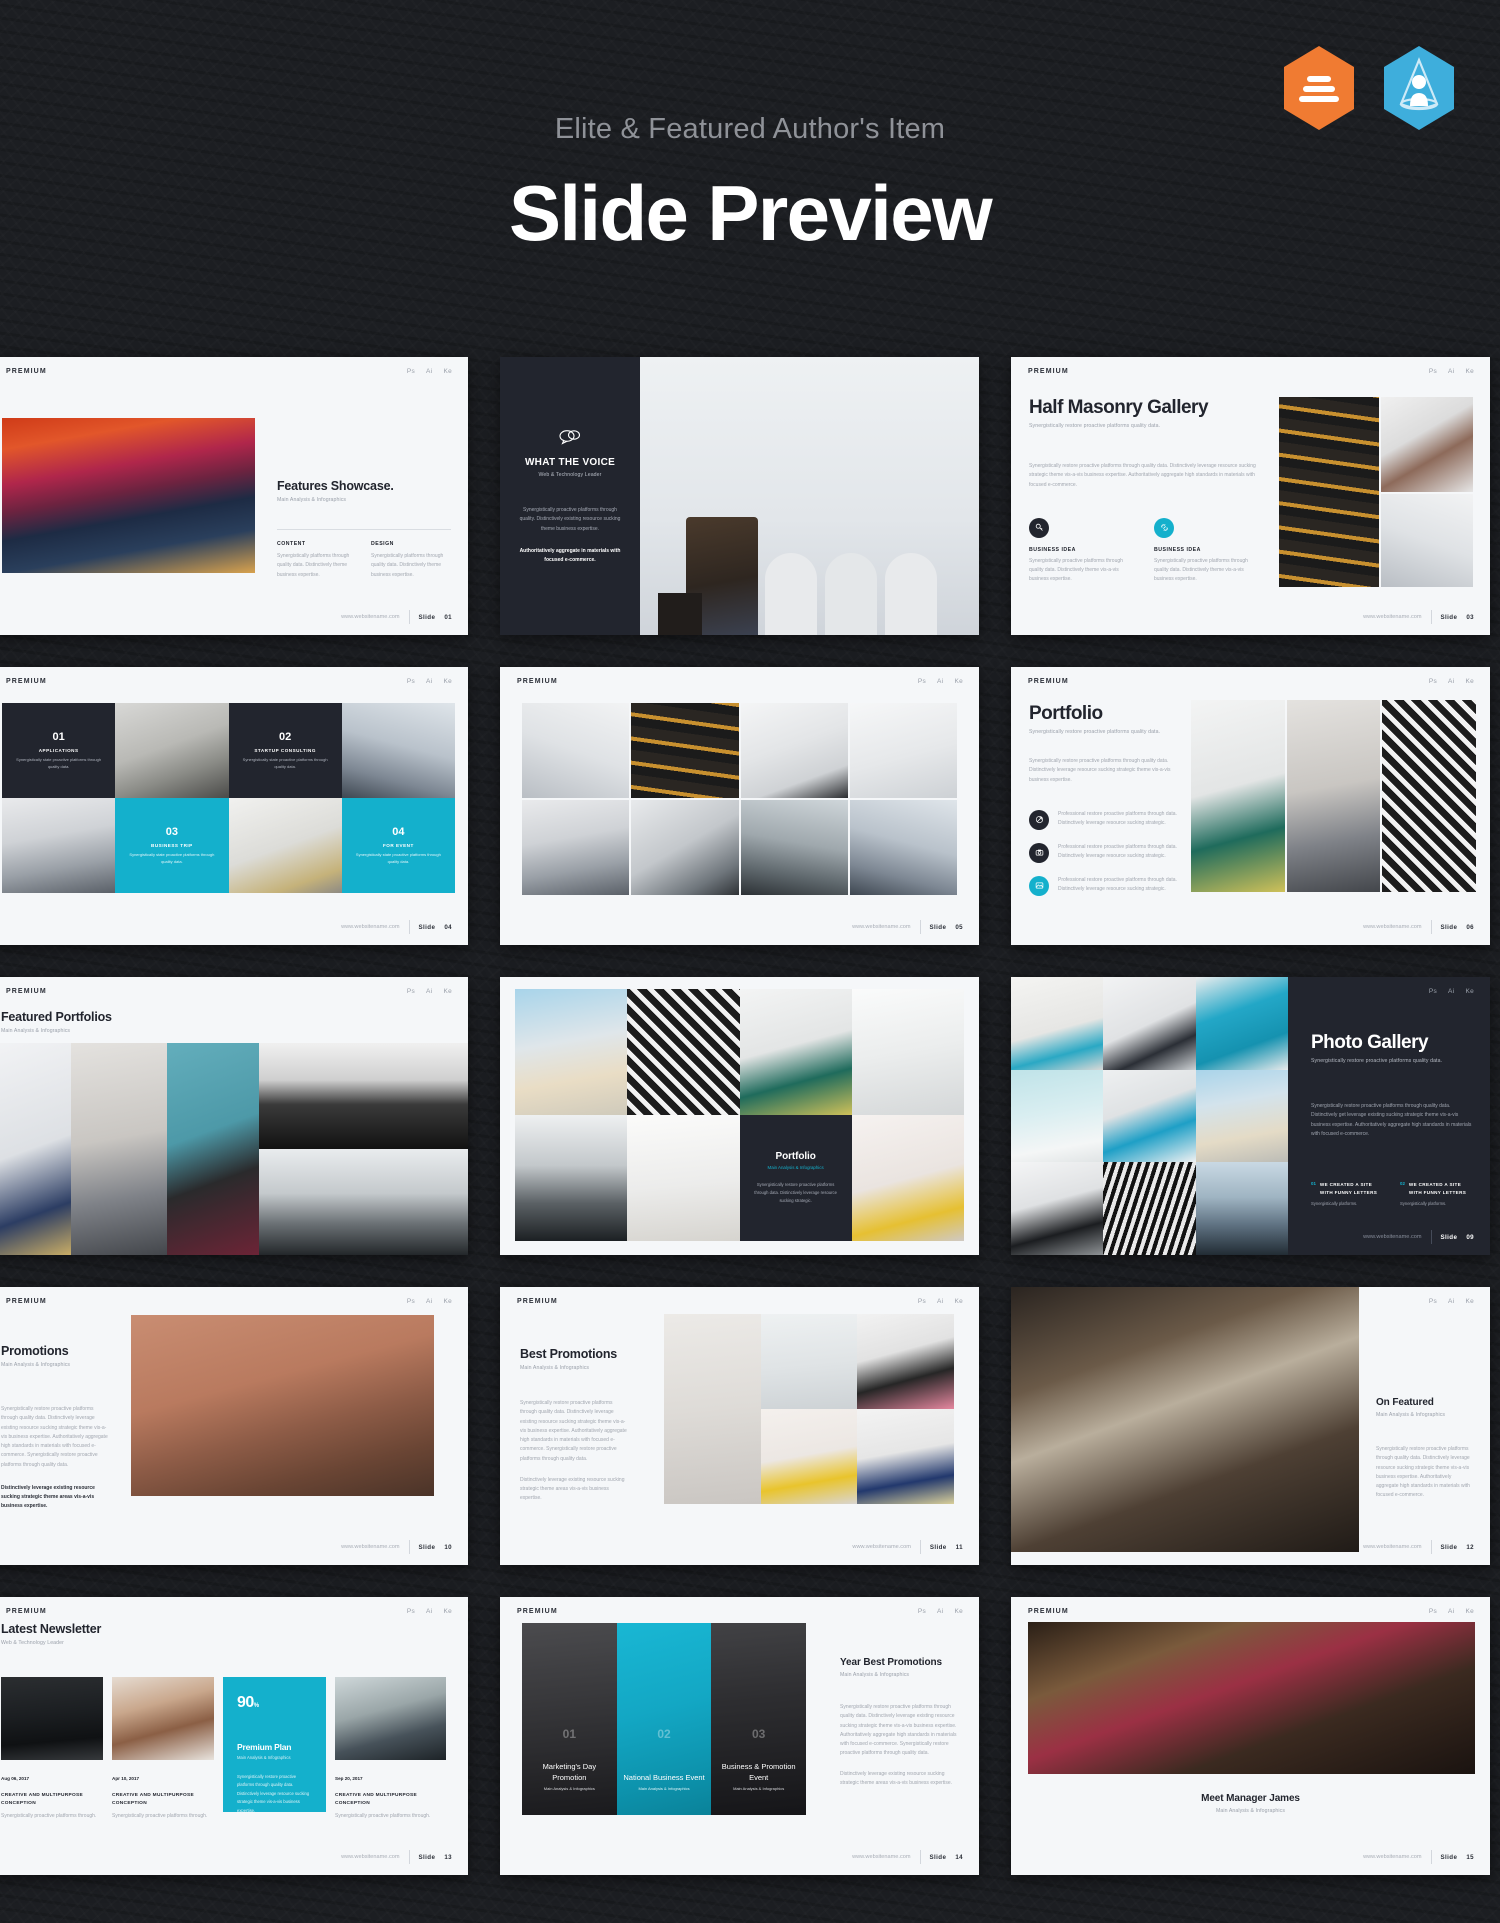 Image resolution: width=1500 pixels, height=1923 pixels. I want to click on camera-icon-badge, so click(1039, 852).